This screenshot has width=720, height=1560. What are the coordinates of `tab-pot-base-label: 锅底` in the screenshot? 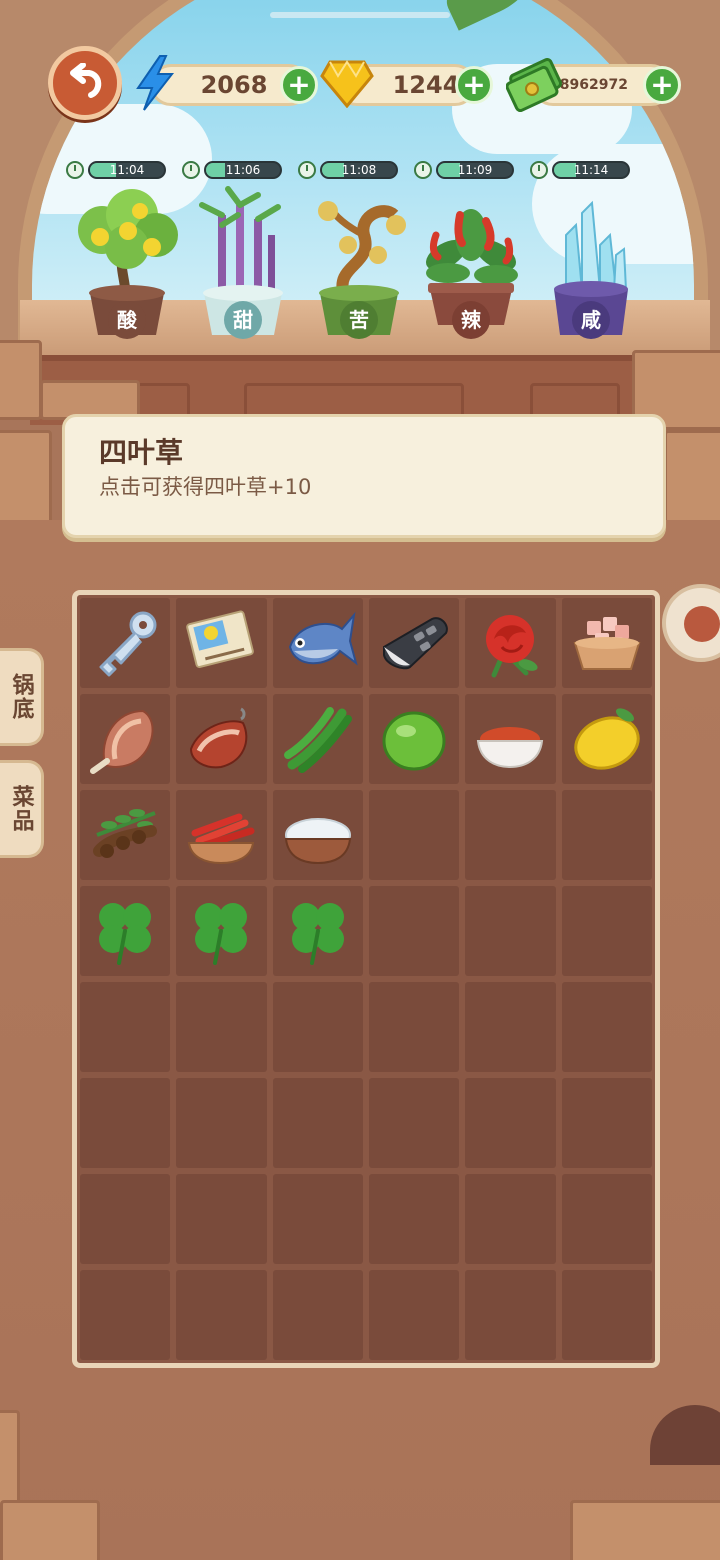 It's located at (21, 697).